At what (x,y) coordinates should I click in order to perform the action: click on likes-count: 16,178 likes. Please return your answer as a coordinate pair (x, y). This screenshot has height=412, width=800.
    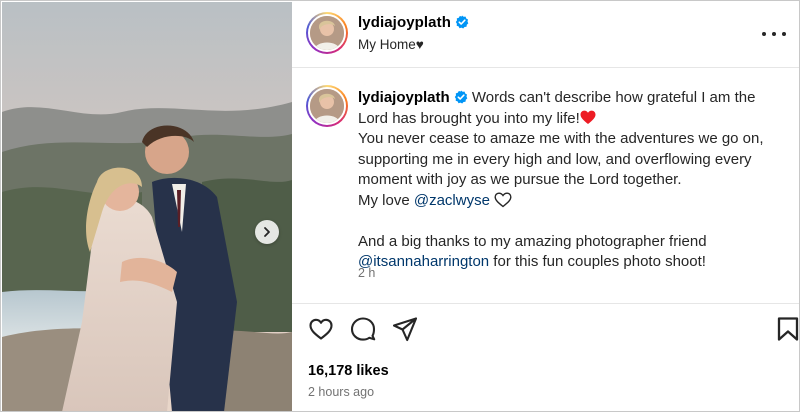
    Looking at the image, I should click on (348, 371).